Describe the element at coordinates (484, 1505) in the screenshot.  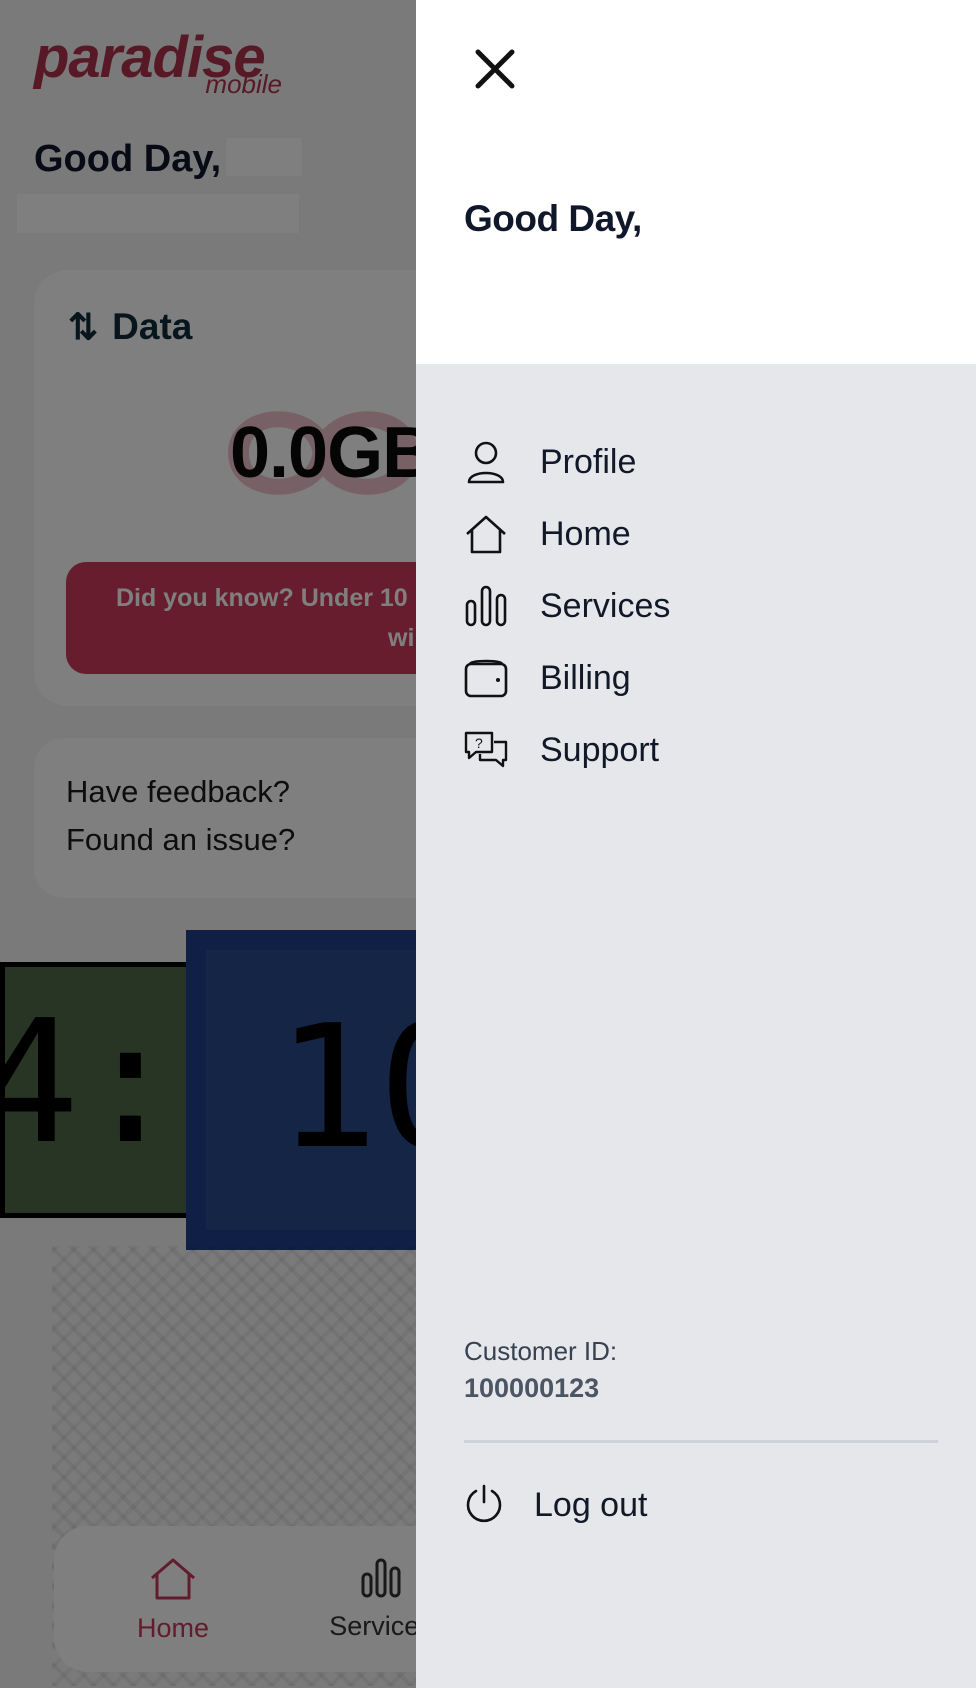
I see `power-icon` at that location.